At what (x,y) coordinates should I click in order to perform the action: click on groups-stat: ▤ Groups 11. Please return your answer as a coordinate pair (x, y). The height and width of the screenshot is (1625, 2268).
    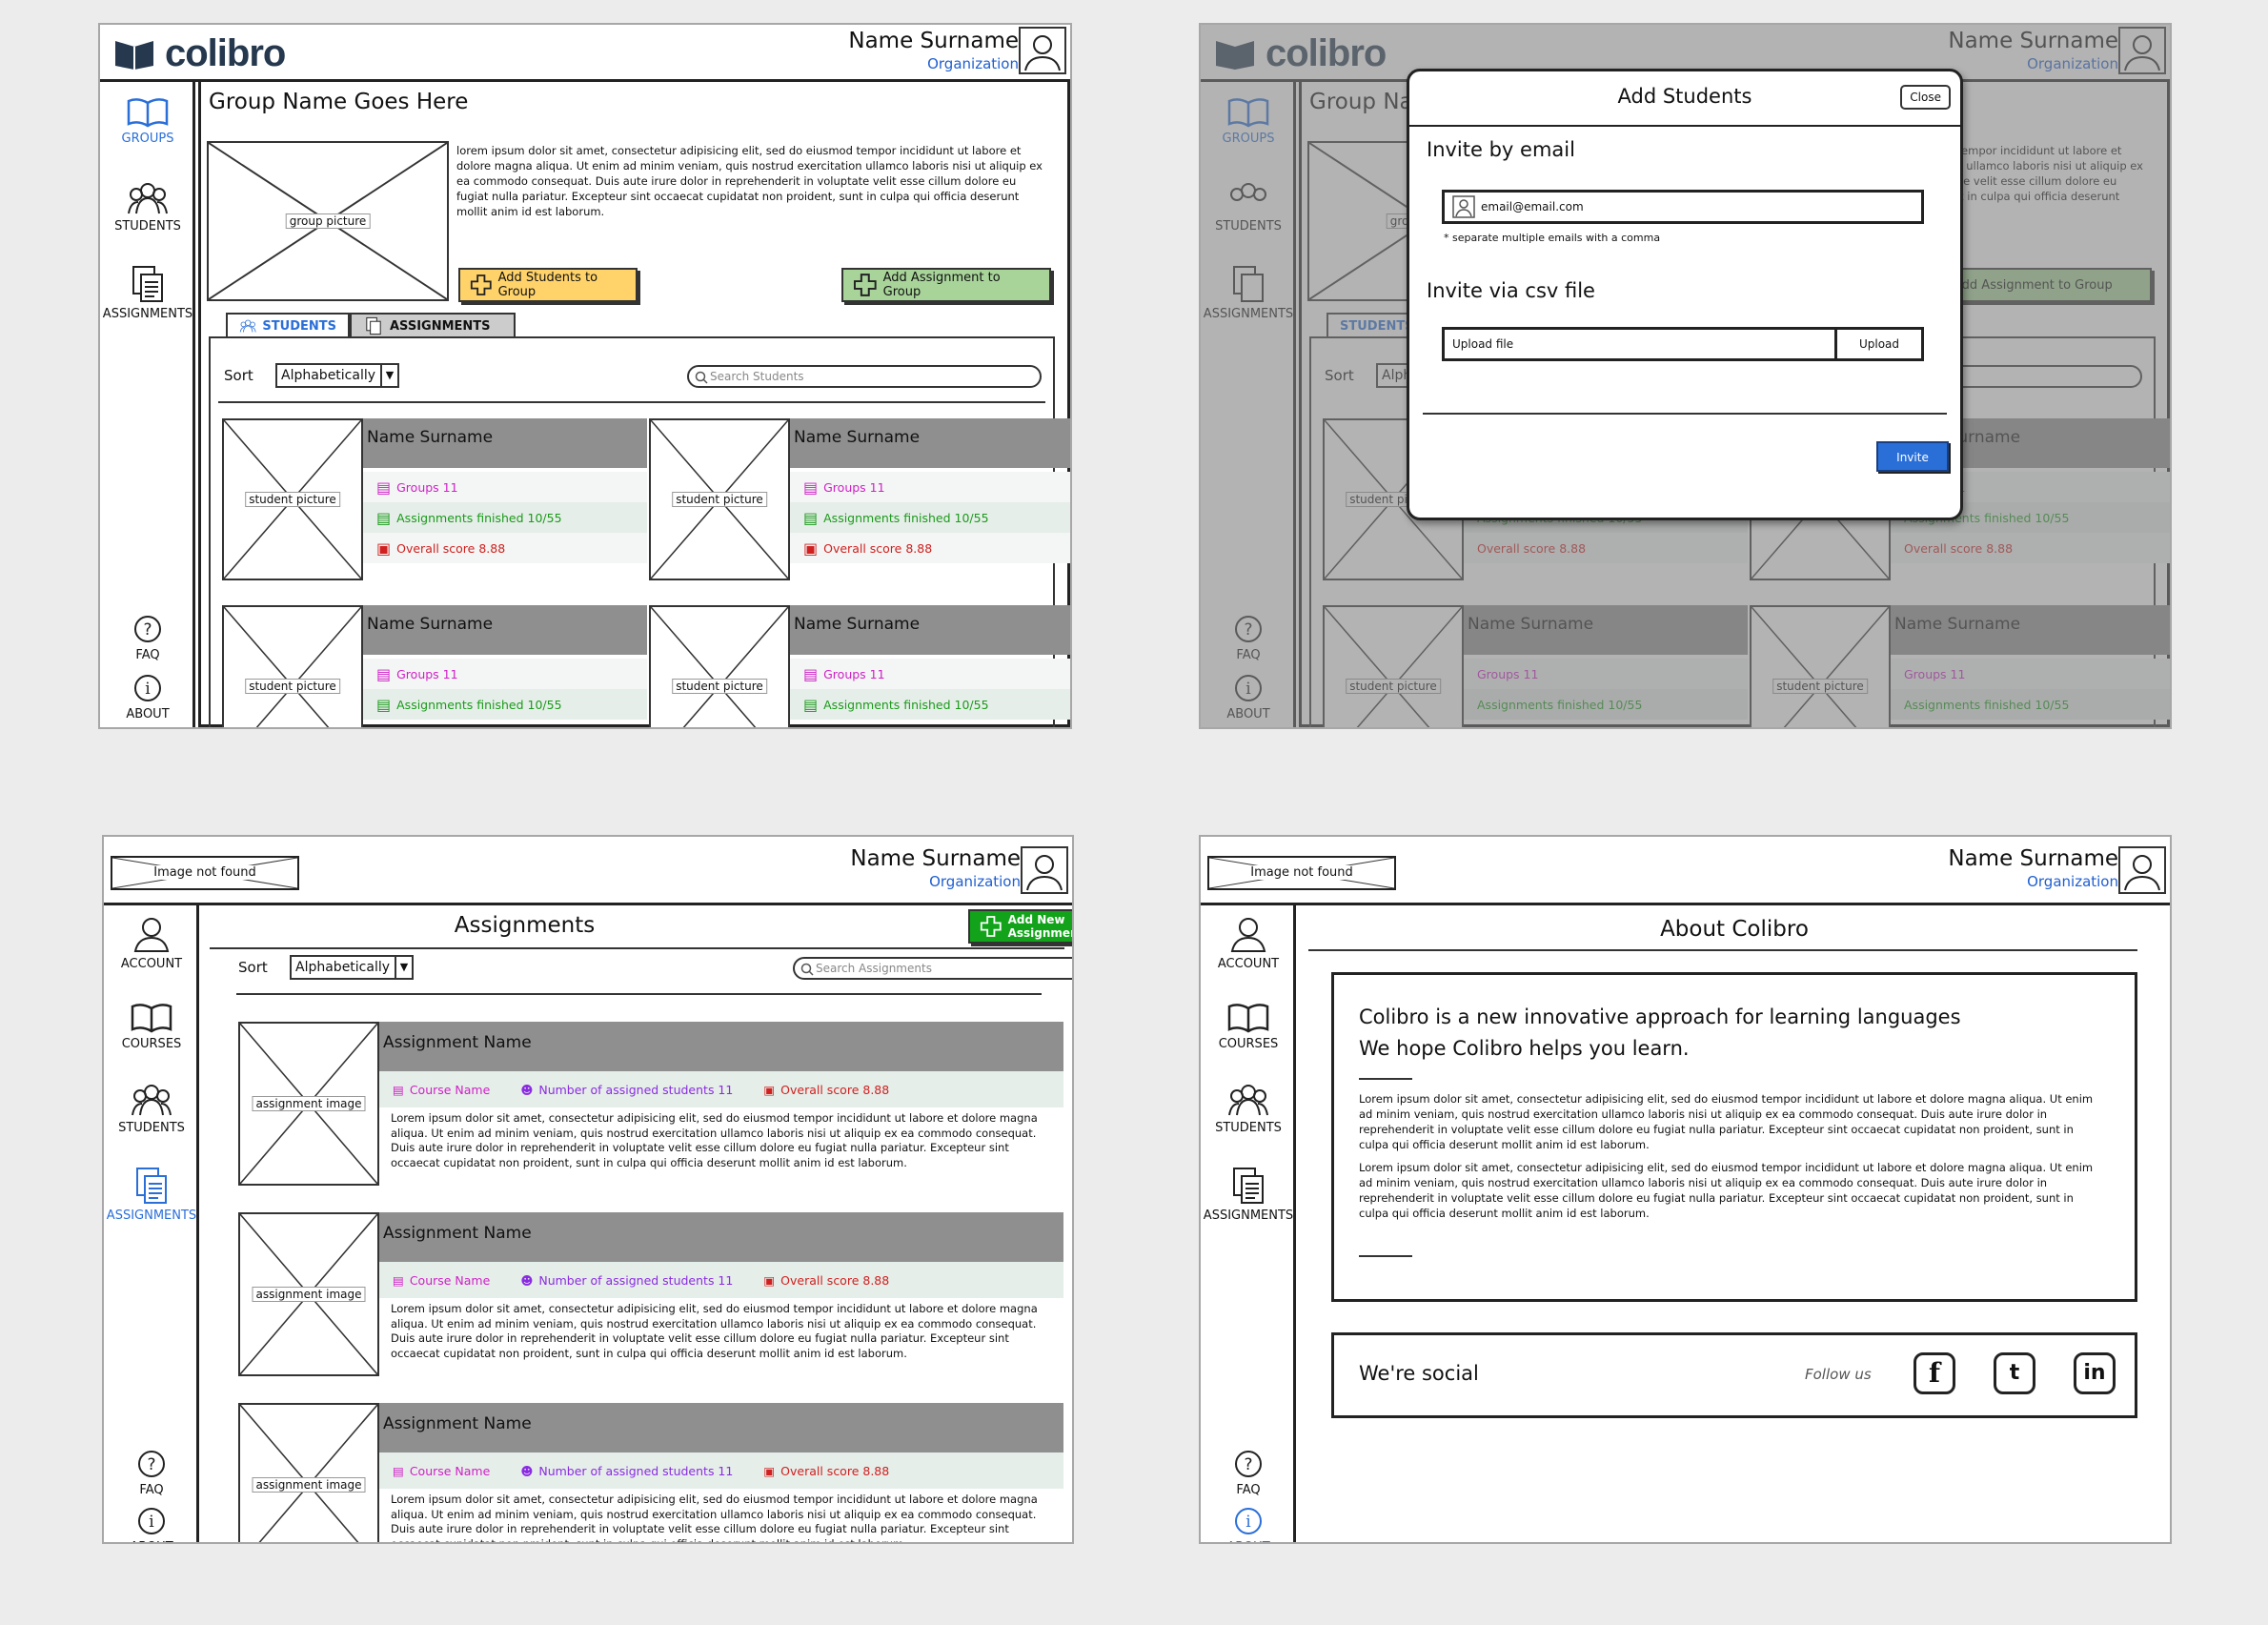
    Looking at the image, I should click on (505, 674).